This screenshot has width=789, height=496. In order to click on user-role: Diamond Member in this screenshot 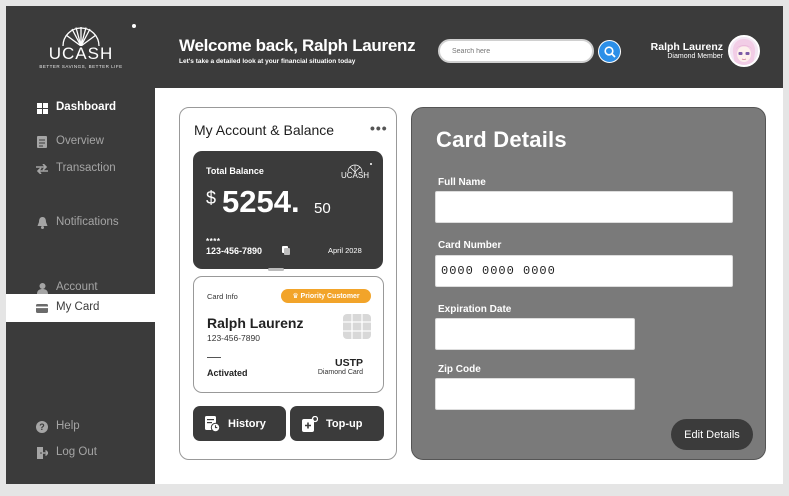, I will do `click(695, 56)`.